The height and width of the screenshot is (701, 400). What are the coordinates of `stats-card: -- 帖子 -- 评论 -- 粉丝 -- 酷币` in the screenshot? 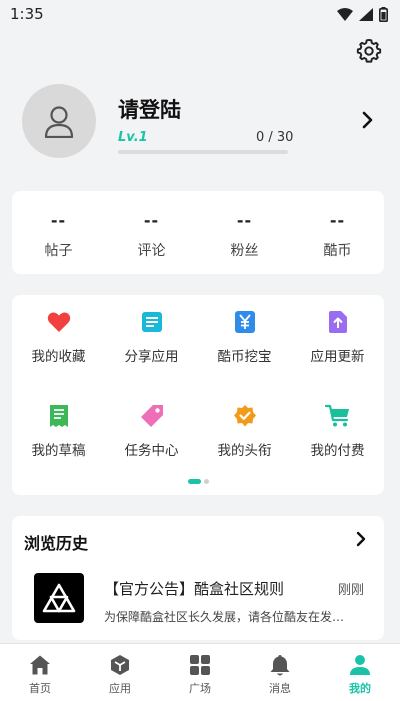 It's located at (198, 232).